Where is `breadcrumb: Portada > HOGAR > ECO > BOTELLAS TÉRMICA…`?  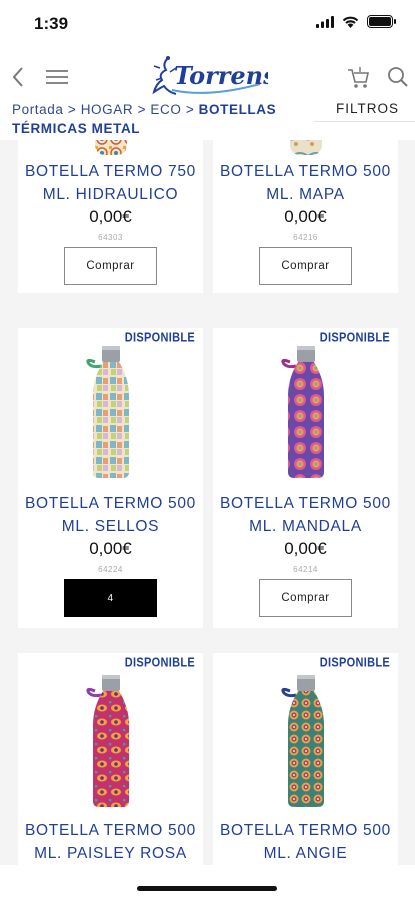 breadcrumb: Portada > HOGAR > ECO > BOTELLAS TÉRMICA… is located at coordinates (163, 119).